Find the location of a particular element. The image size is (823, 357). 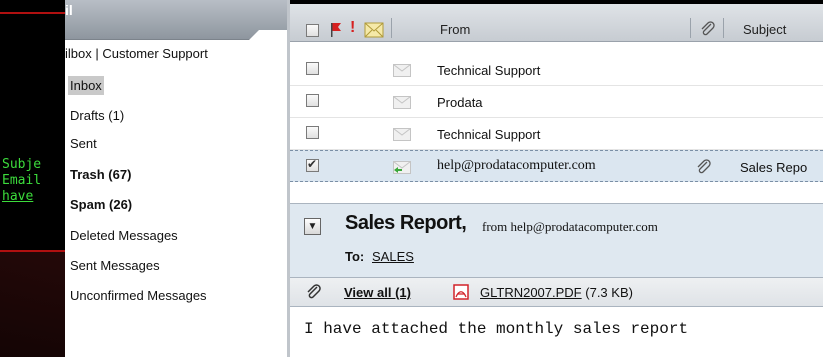

message-body: I have attached the monthly sales report is located at coordinates (496, 329).